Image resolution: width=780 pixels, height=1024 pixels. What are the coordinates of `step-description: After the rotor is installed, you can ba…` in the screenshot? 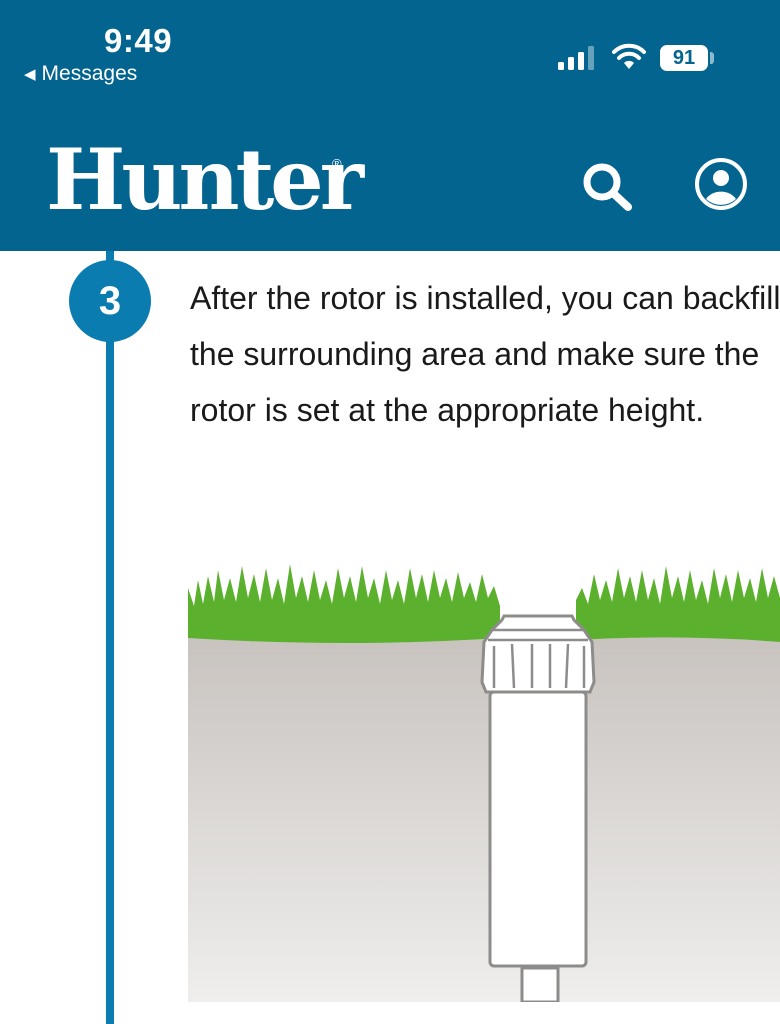 It's located at (485, 354).